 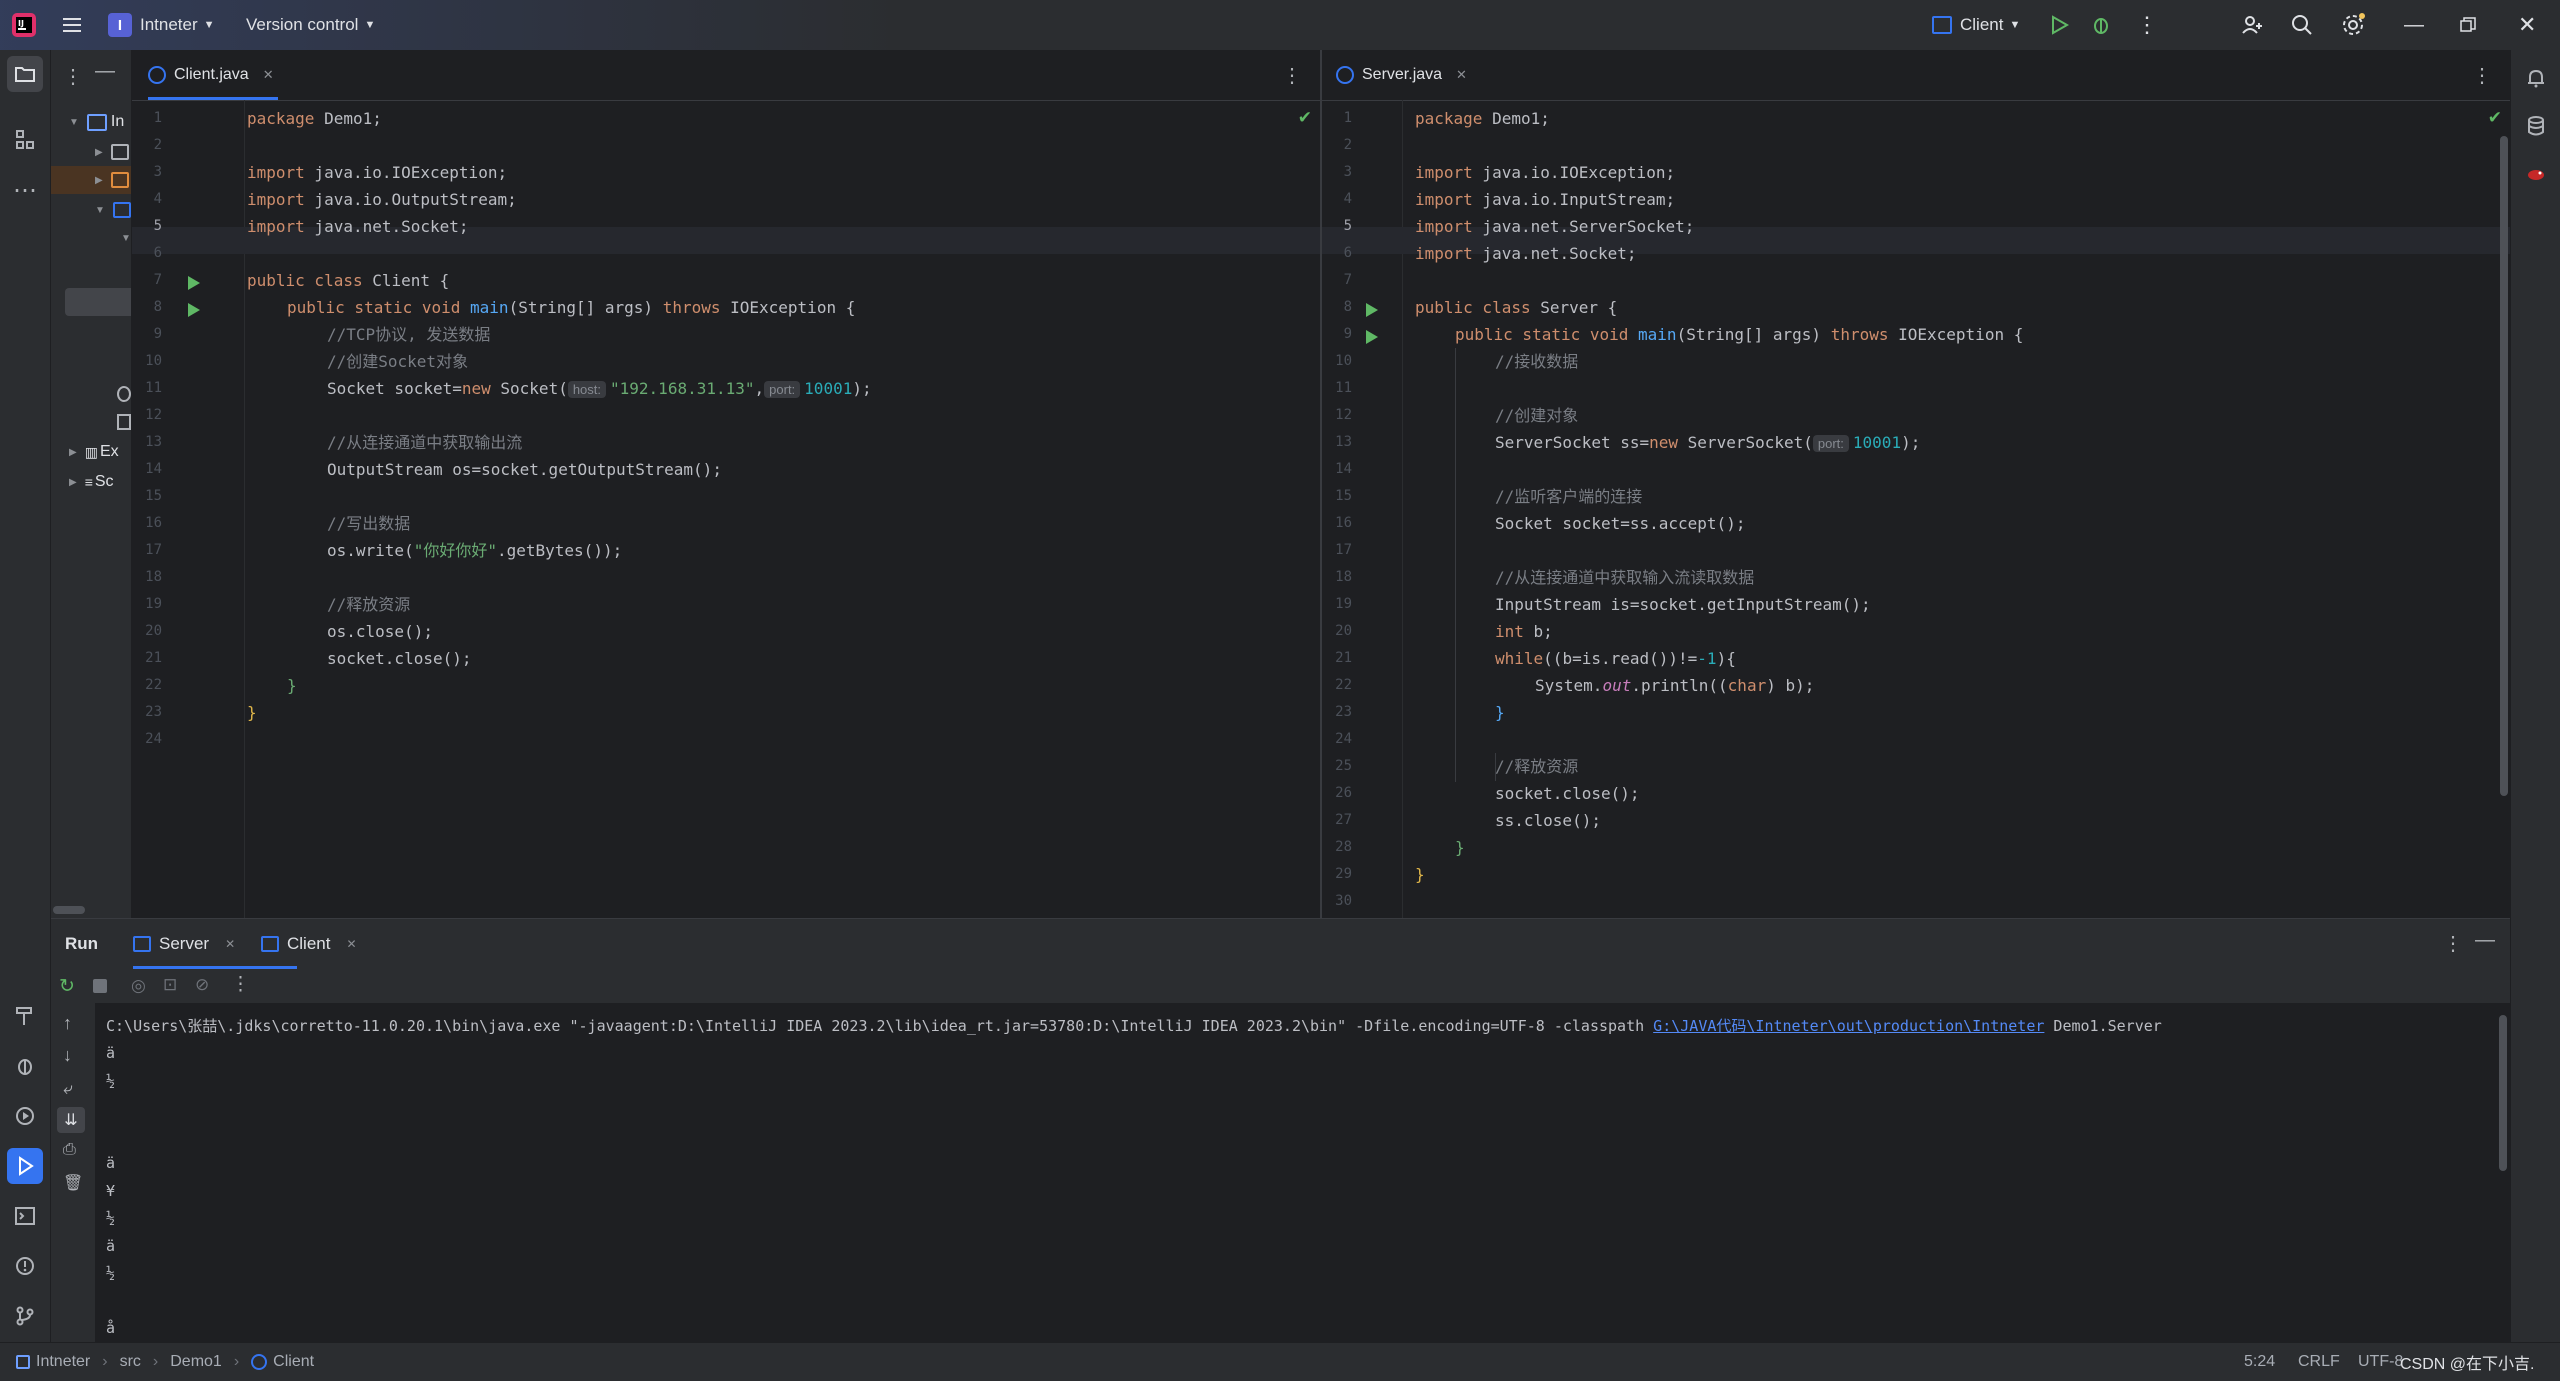 What do you see at coordinates (117, 121) in the screenshot?
I see `tree-row-label: In` at bounding box center [117, 121].